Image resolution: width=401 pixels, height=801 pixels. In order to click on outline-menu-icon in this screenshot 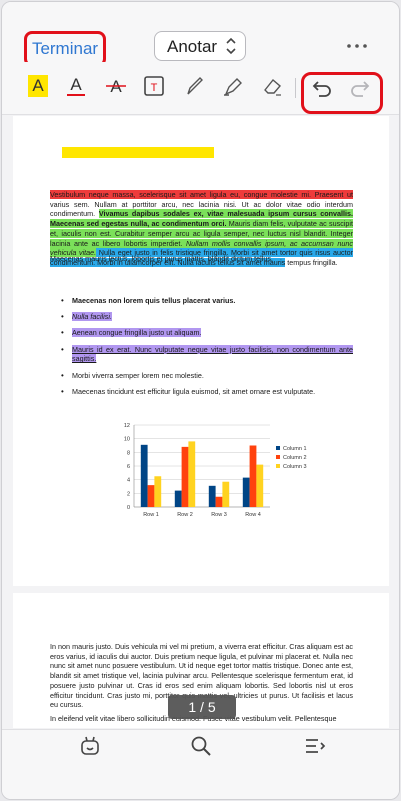, I will do `click(315, 746)`.